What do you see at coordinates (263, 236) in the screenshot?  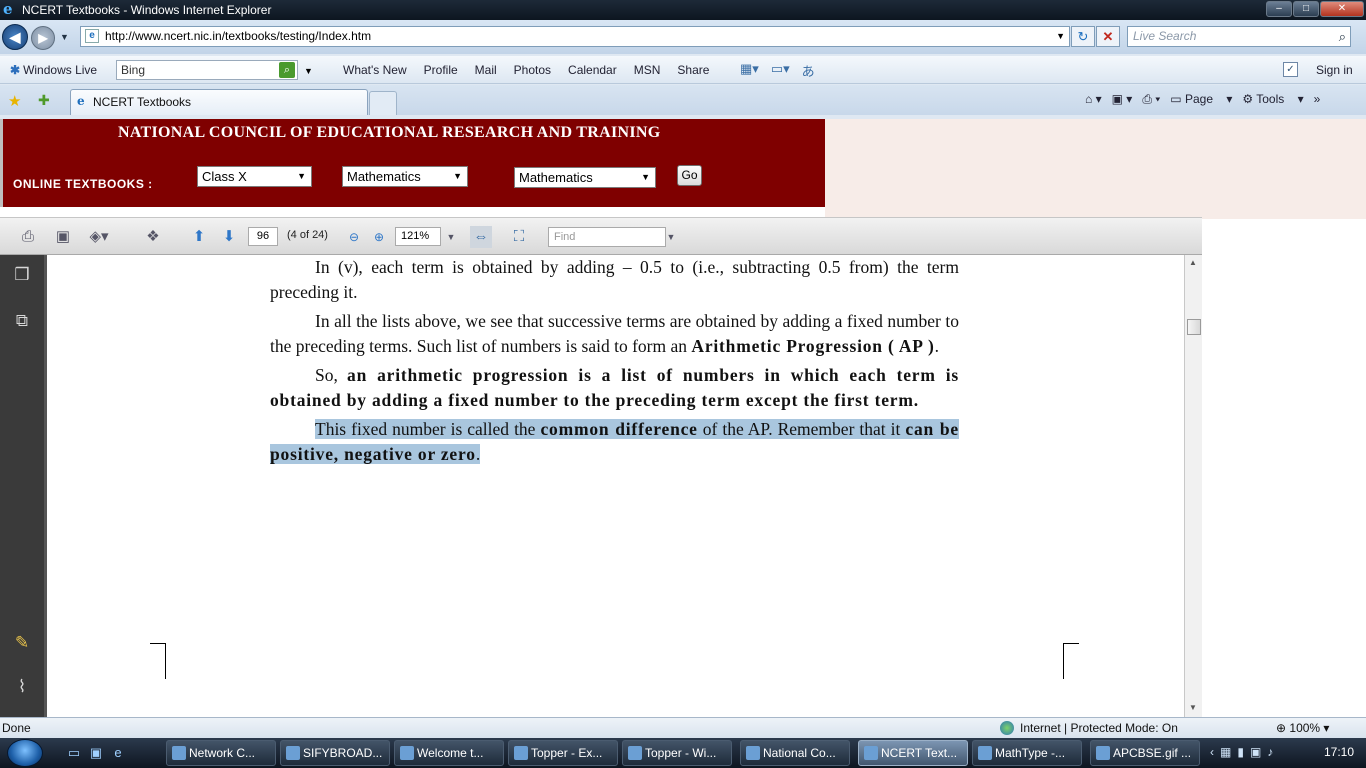 I see `page-number-input: 96` at bounding box center [263, 236].